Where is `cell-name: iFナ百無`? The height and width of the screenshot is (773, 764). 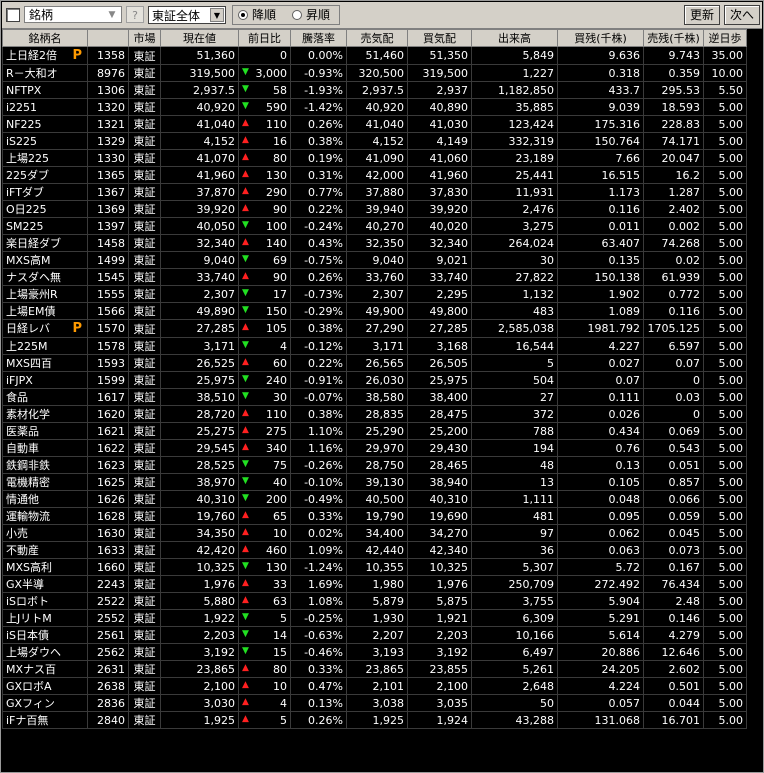
cell-name: iFナ百無 is located at coordinates (45, 720).